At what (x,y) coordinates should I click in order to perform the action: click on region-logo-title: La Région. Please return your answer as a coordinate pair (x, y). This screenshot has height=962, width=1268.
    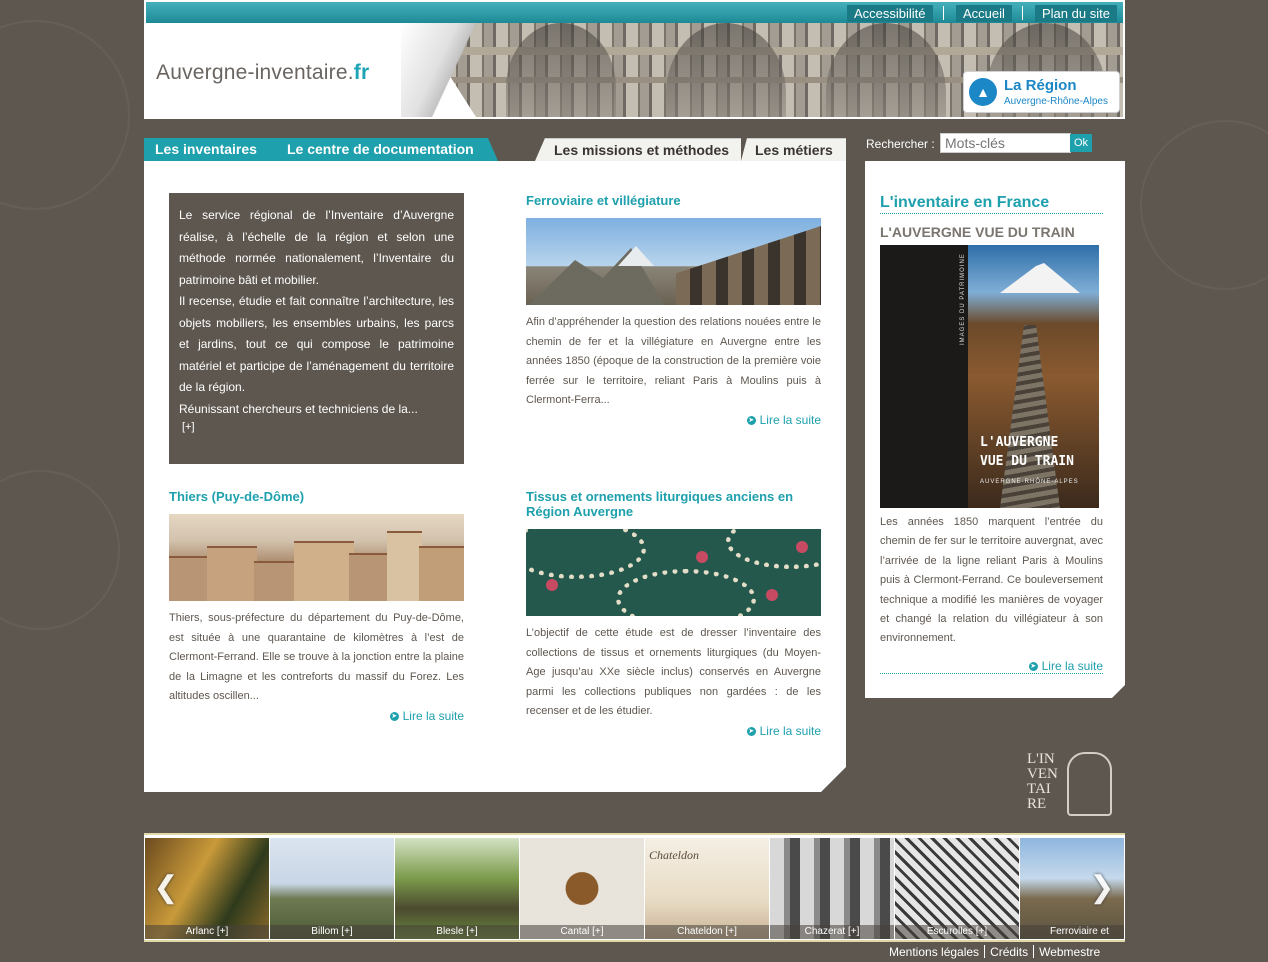
    Looking at the image, I should click on (1040, 85).